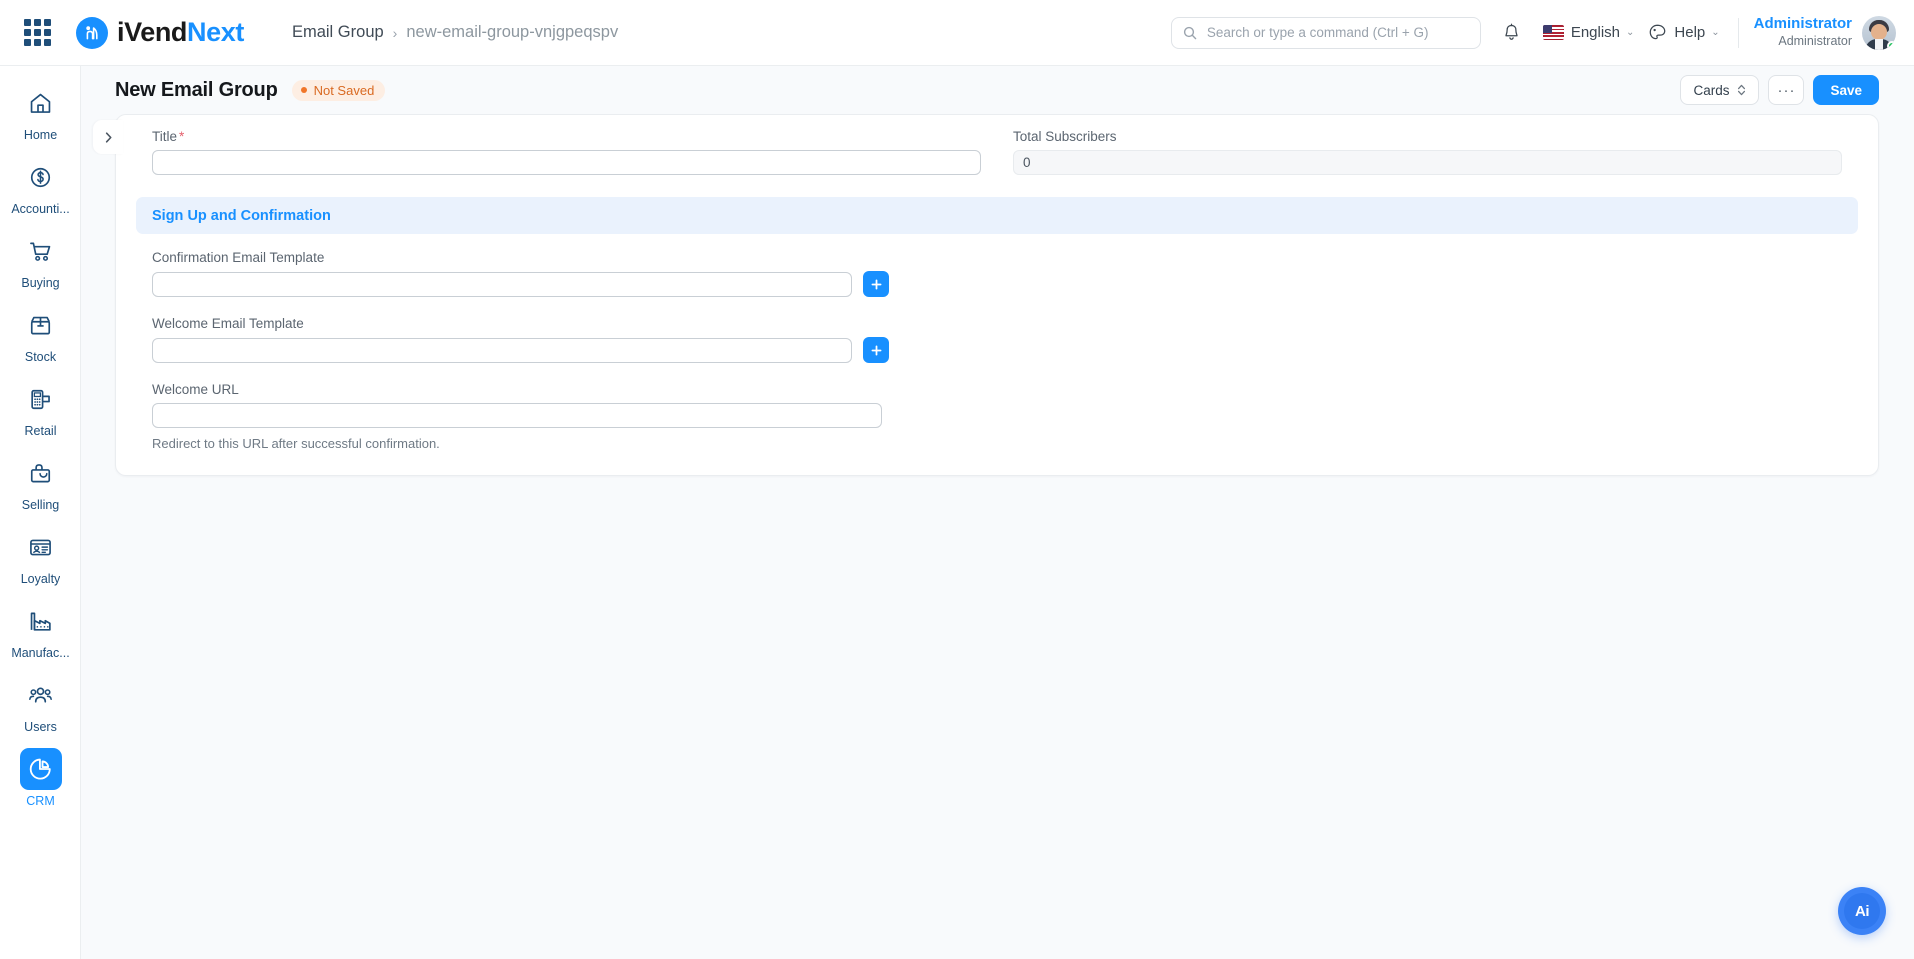 The width and height of the screenshot is (1914, 959). I want to click on sidebar-item-home: Home, so click(40, 112).